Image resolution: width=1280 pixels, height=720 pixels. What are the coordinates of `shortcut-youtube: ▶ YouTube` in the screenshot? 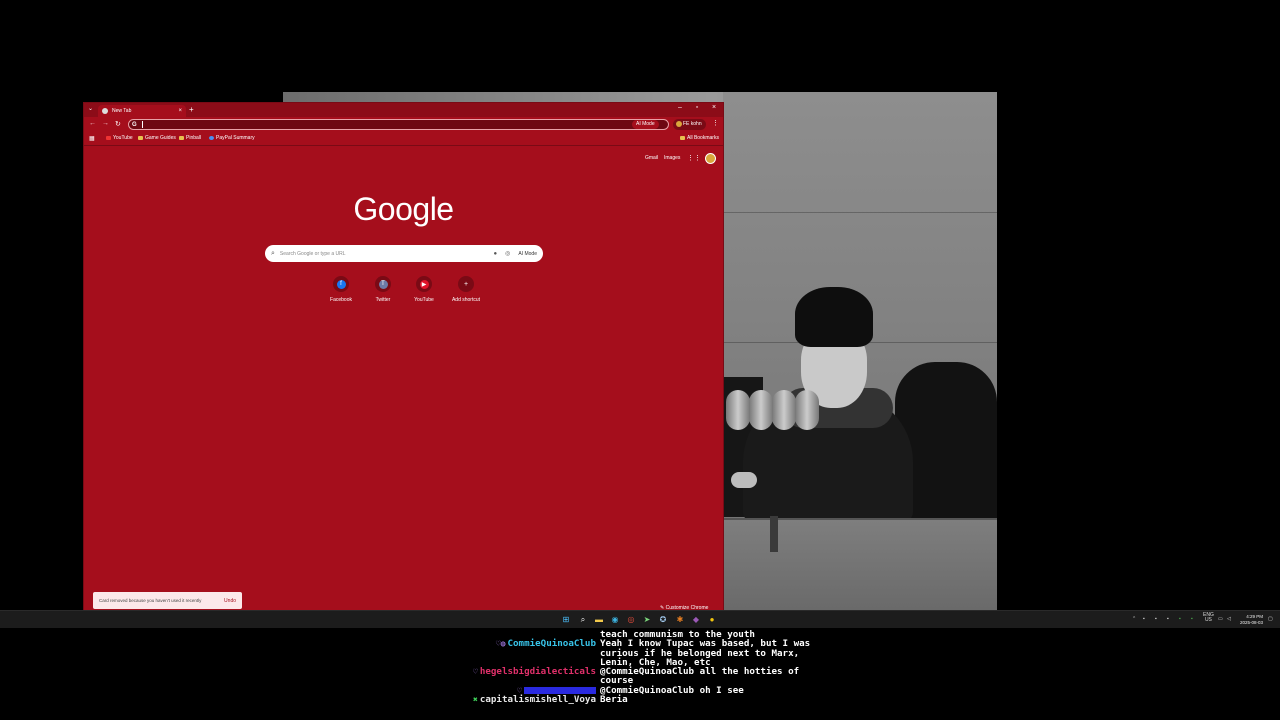 It's located at (424, 289).